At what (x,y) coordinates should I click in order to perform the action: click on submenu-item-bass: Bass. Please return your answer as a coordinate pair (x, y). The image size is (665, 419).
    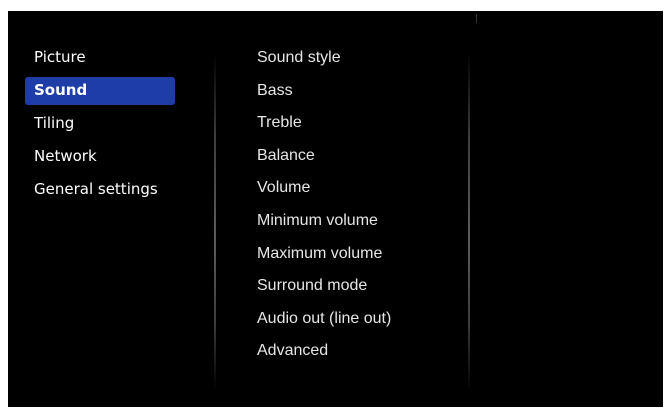
    Looking at the image, I should click on (359, 92).